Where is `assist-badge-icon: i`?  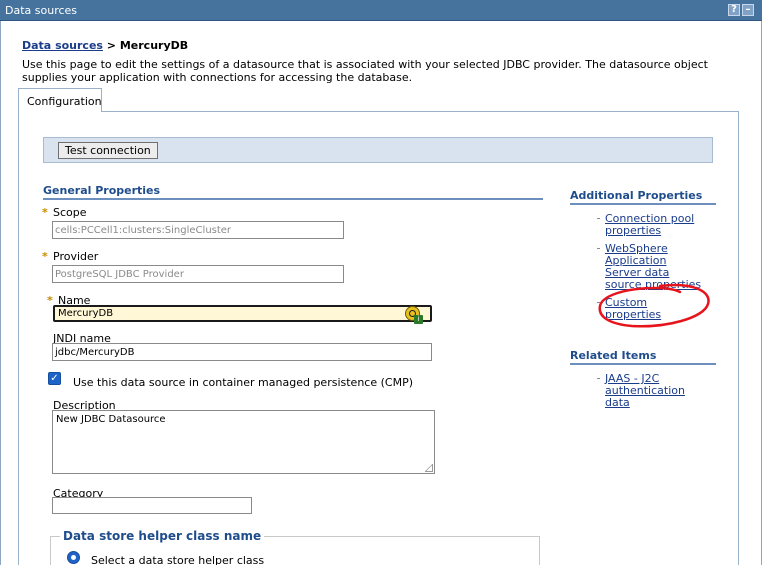 assist-badge-icon: i is located at coordinates (418, 319).